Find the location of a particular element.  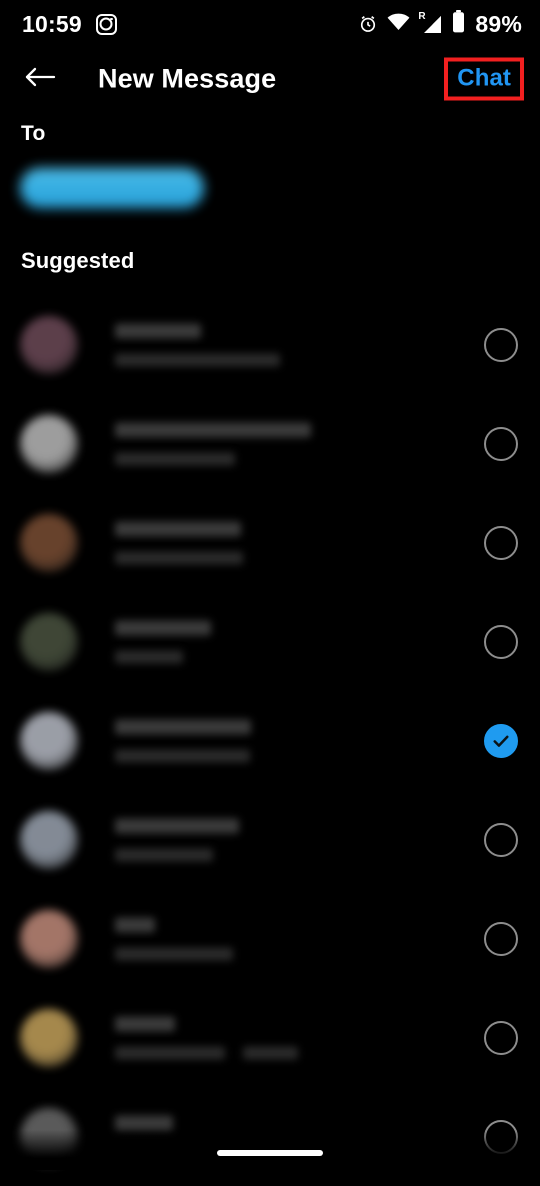

battery-icon is located at coordinates (458, 24).